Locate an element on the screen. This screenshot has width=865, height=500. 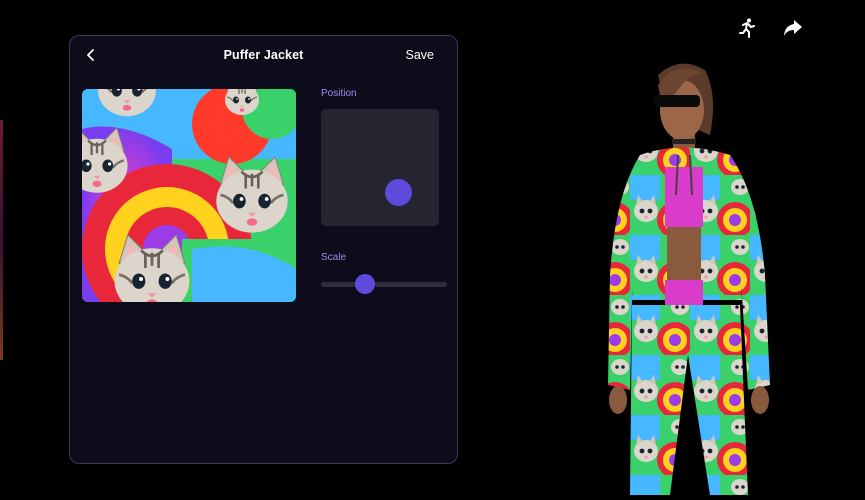
pose-figure-icon is located at coordinates (747, 28).